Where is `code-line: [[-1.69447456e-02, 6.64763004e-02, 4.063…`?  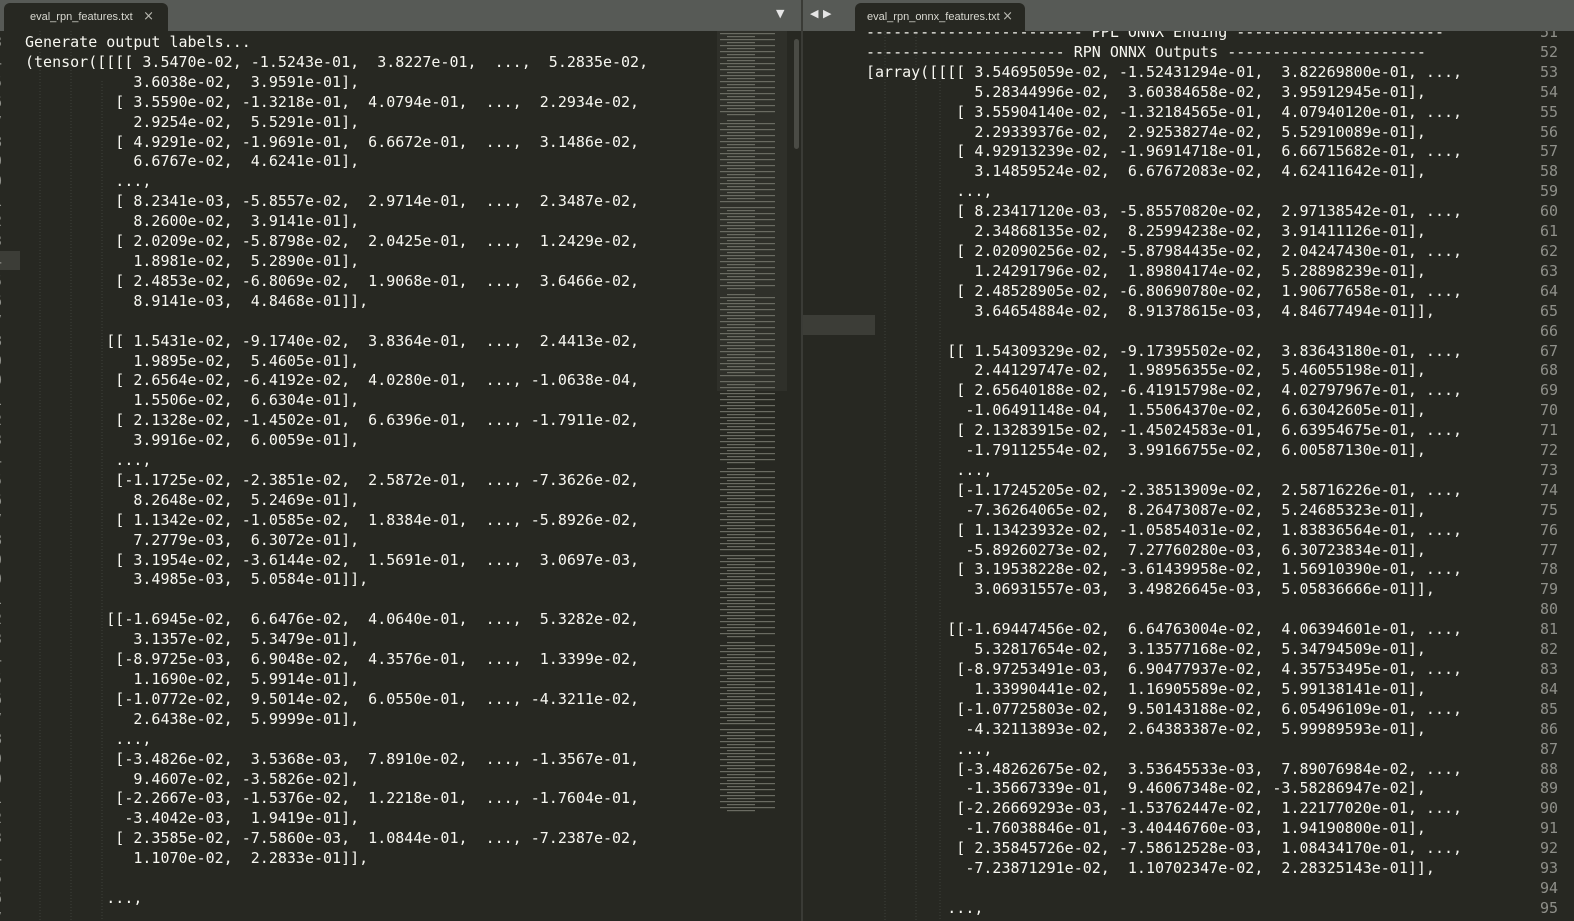 code-line: [[-1.69447456e-02, 6.64763004e-02, 4.063… is located at coordinates (1164, 629).